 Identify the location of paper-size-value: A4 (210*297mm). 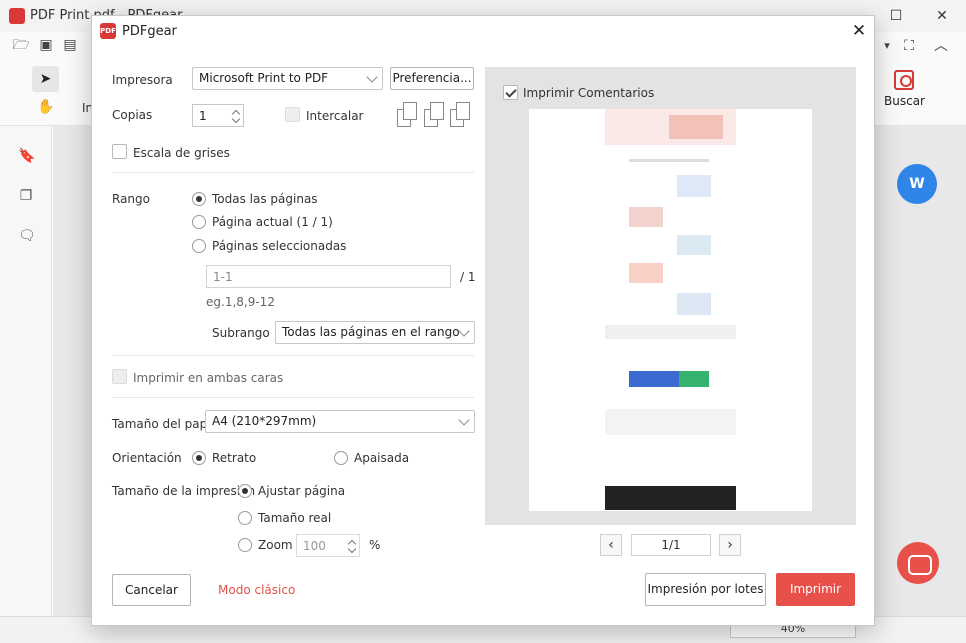
(264, 421).